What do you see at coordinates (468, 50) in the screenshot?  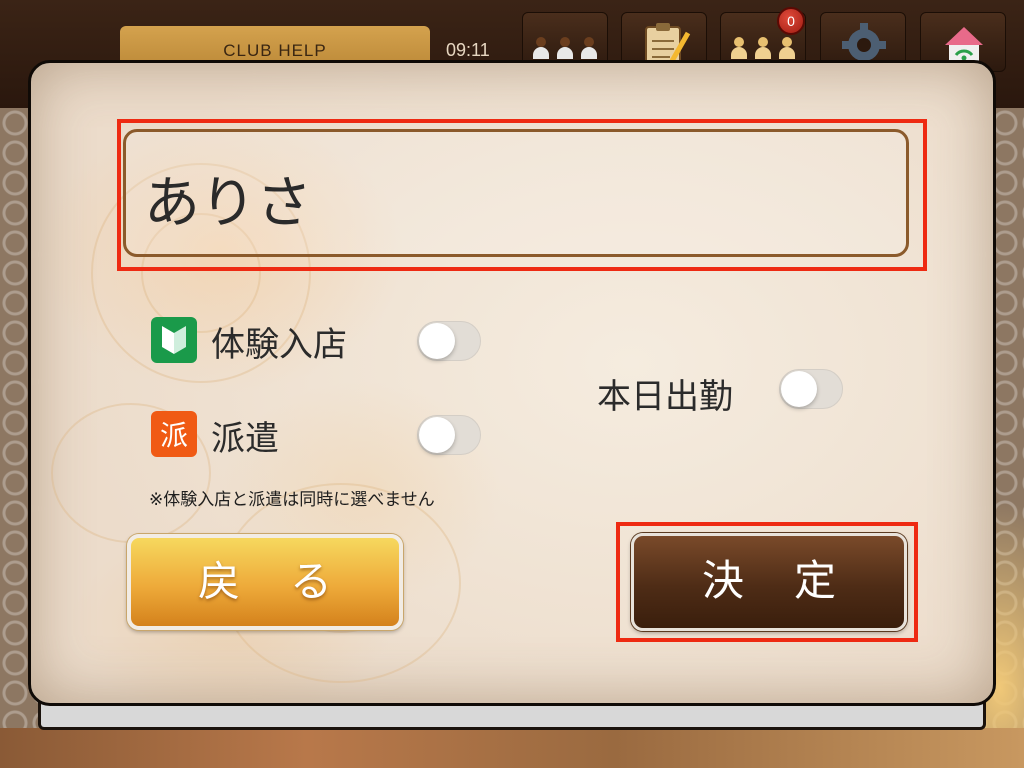 I see `clock: 09:11` at bounding box center [468, 50].